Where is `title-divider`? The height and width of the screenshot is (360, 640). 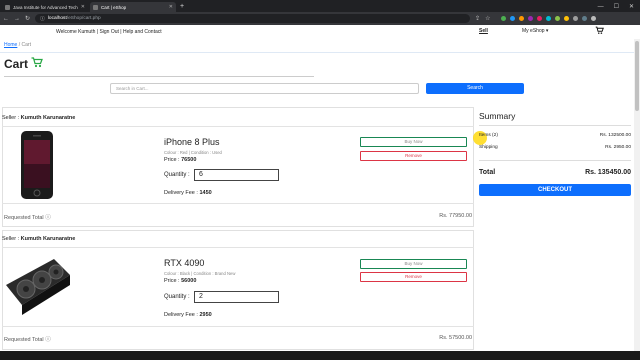
title-divider is located at coordinates (159, 76).